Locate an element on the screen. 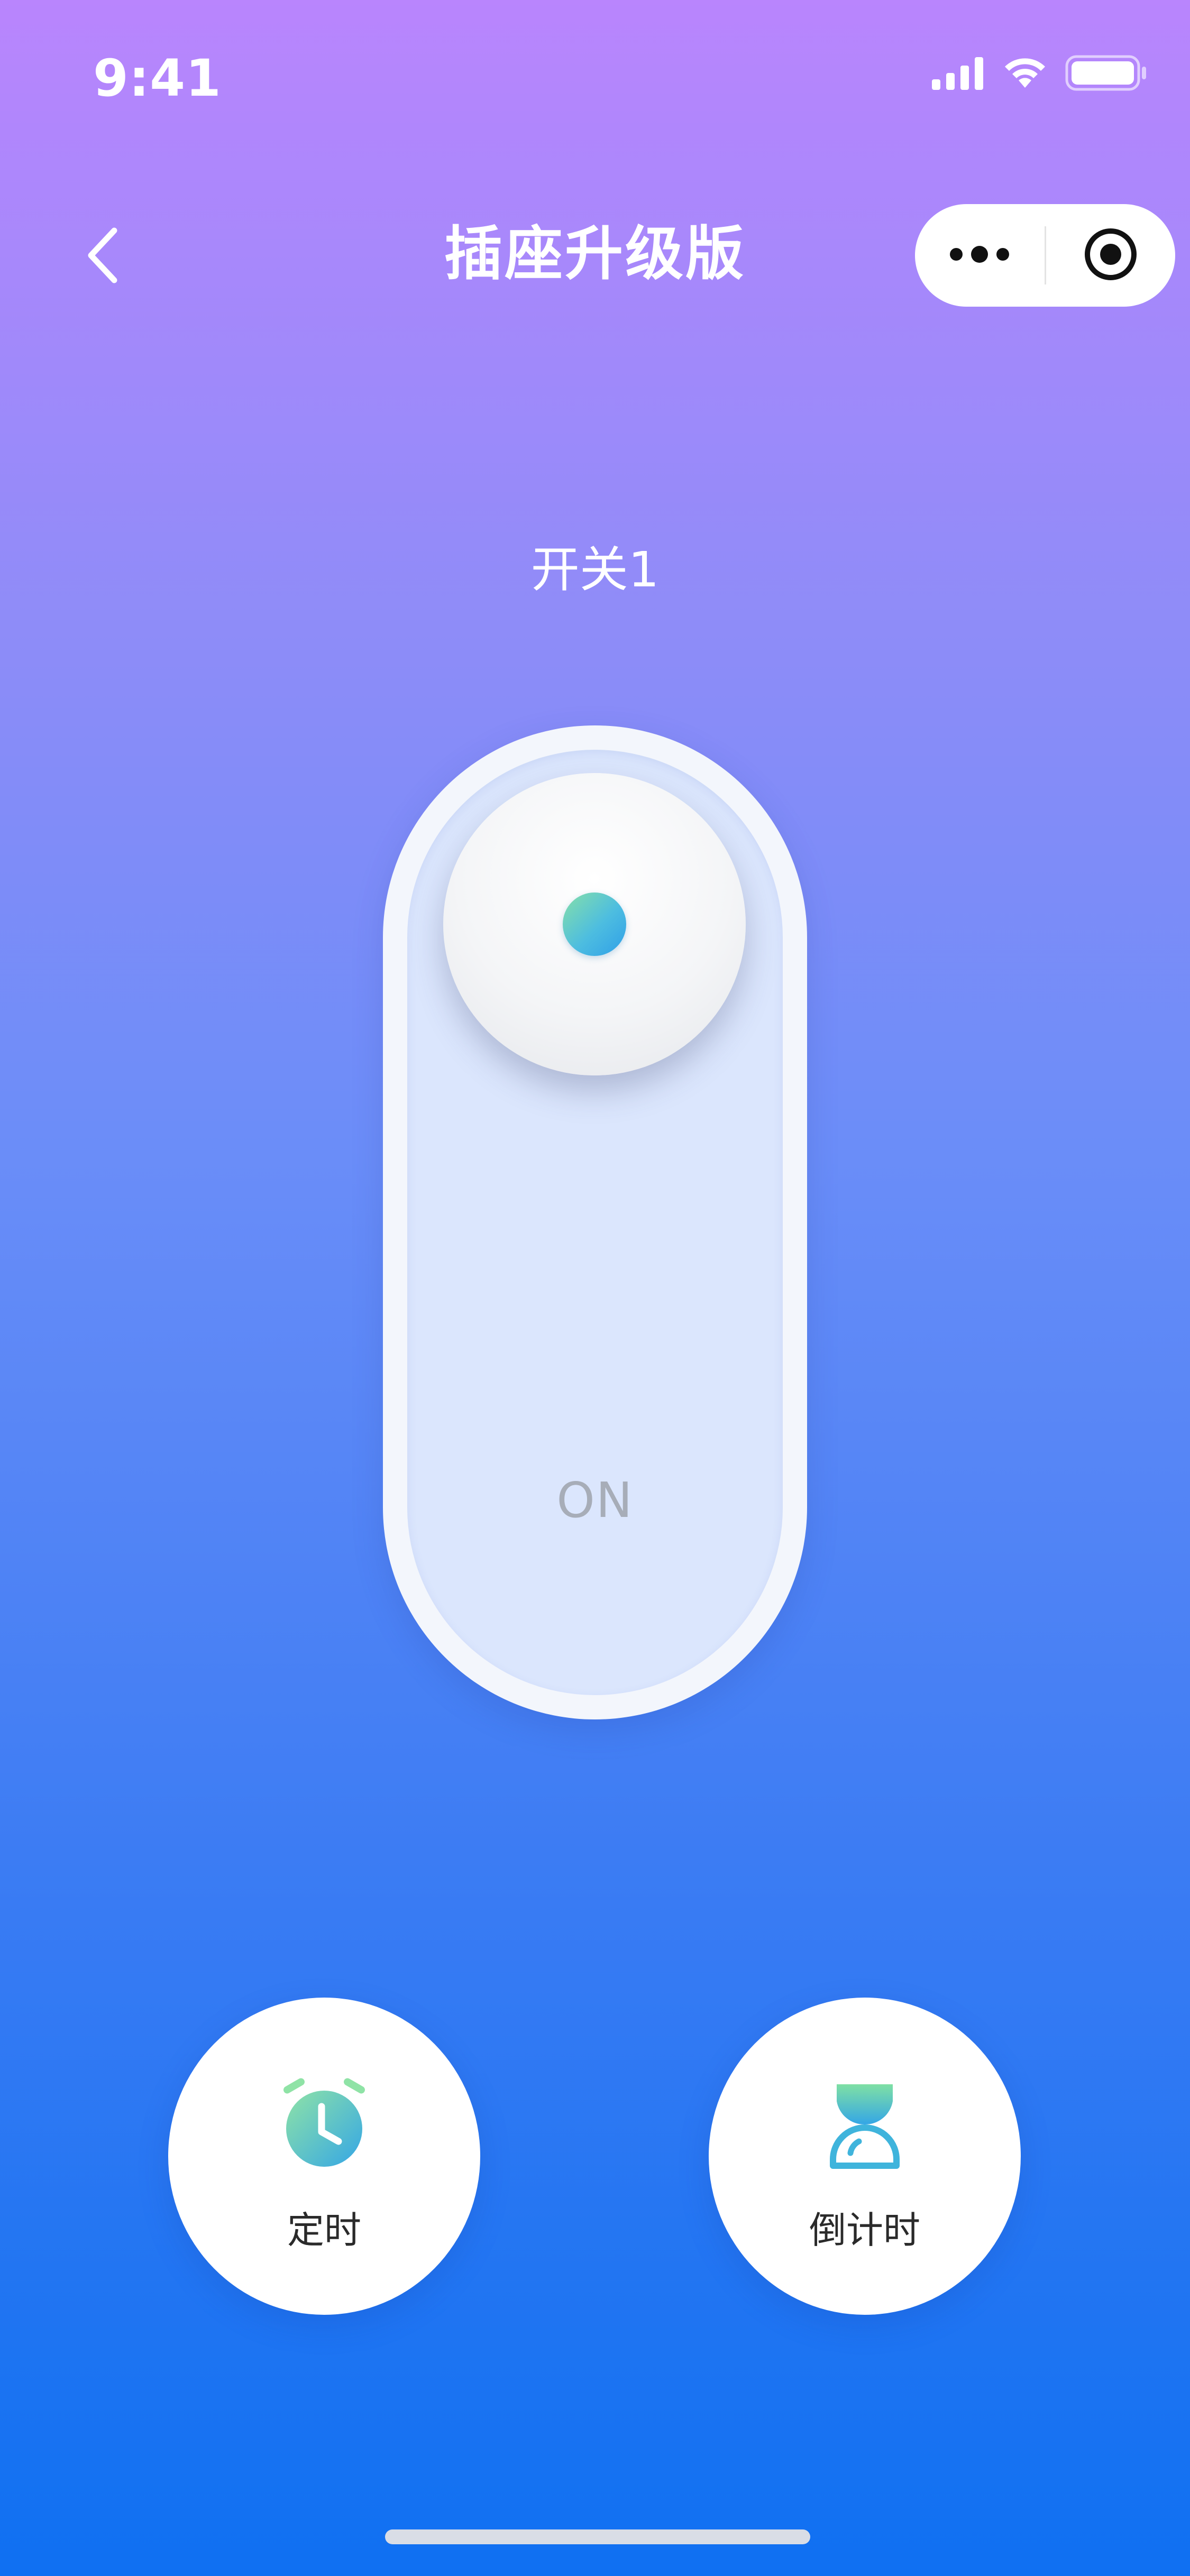 This screenshot has width=1190, height=2576. more-dots-icon is located at coordinates (979, 255).